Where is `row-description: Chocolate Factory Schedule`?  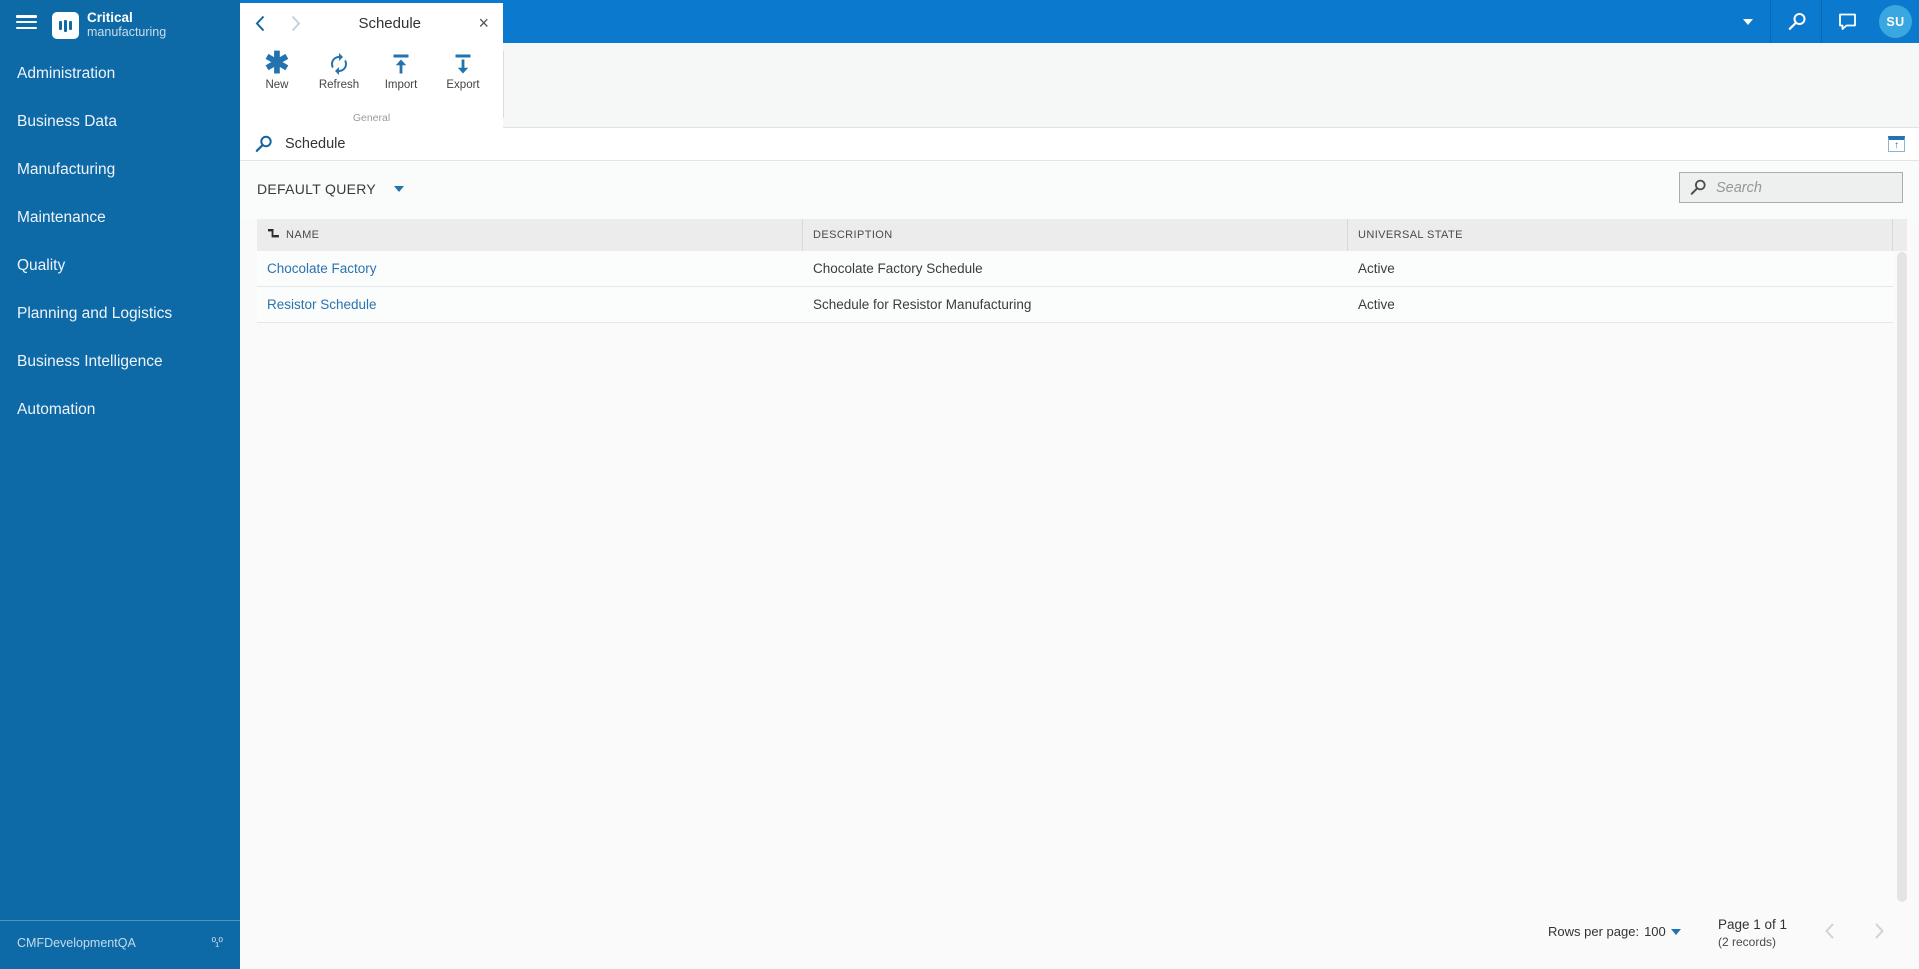 row-description: Chocolate Factory Schedule is located at coordinates (898, 268).